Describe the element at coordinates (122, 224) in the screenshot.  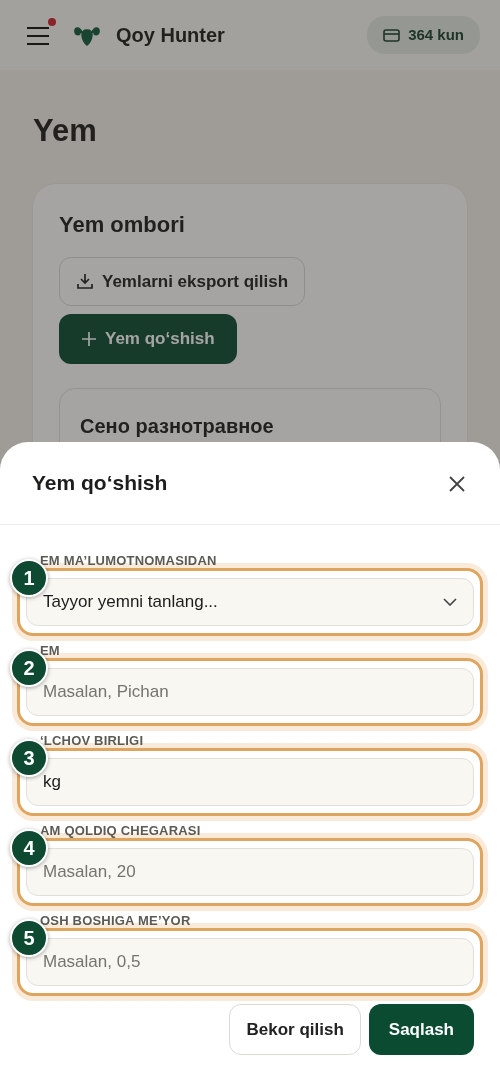
I see `card-title: Yem ombori` at that location.